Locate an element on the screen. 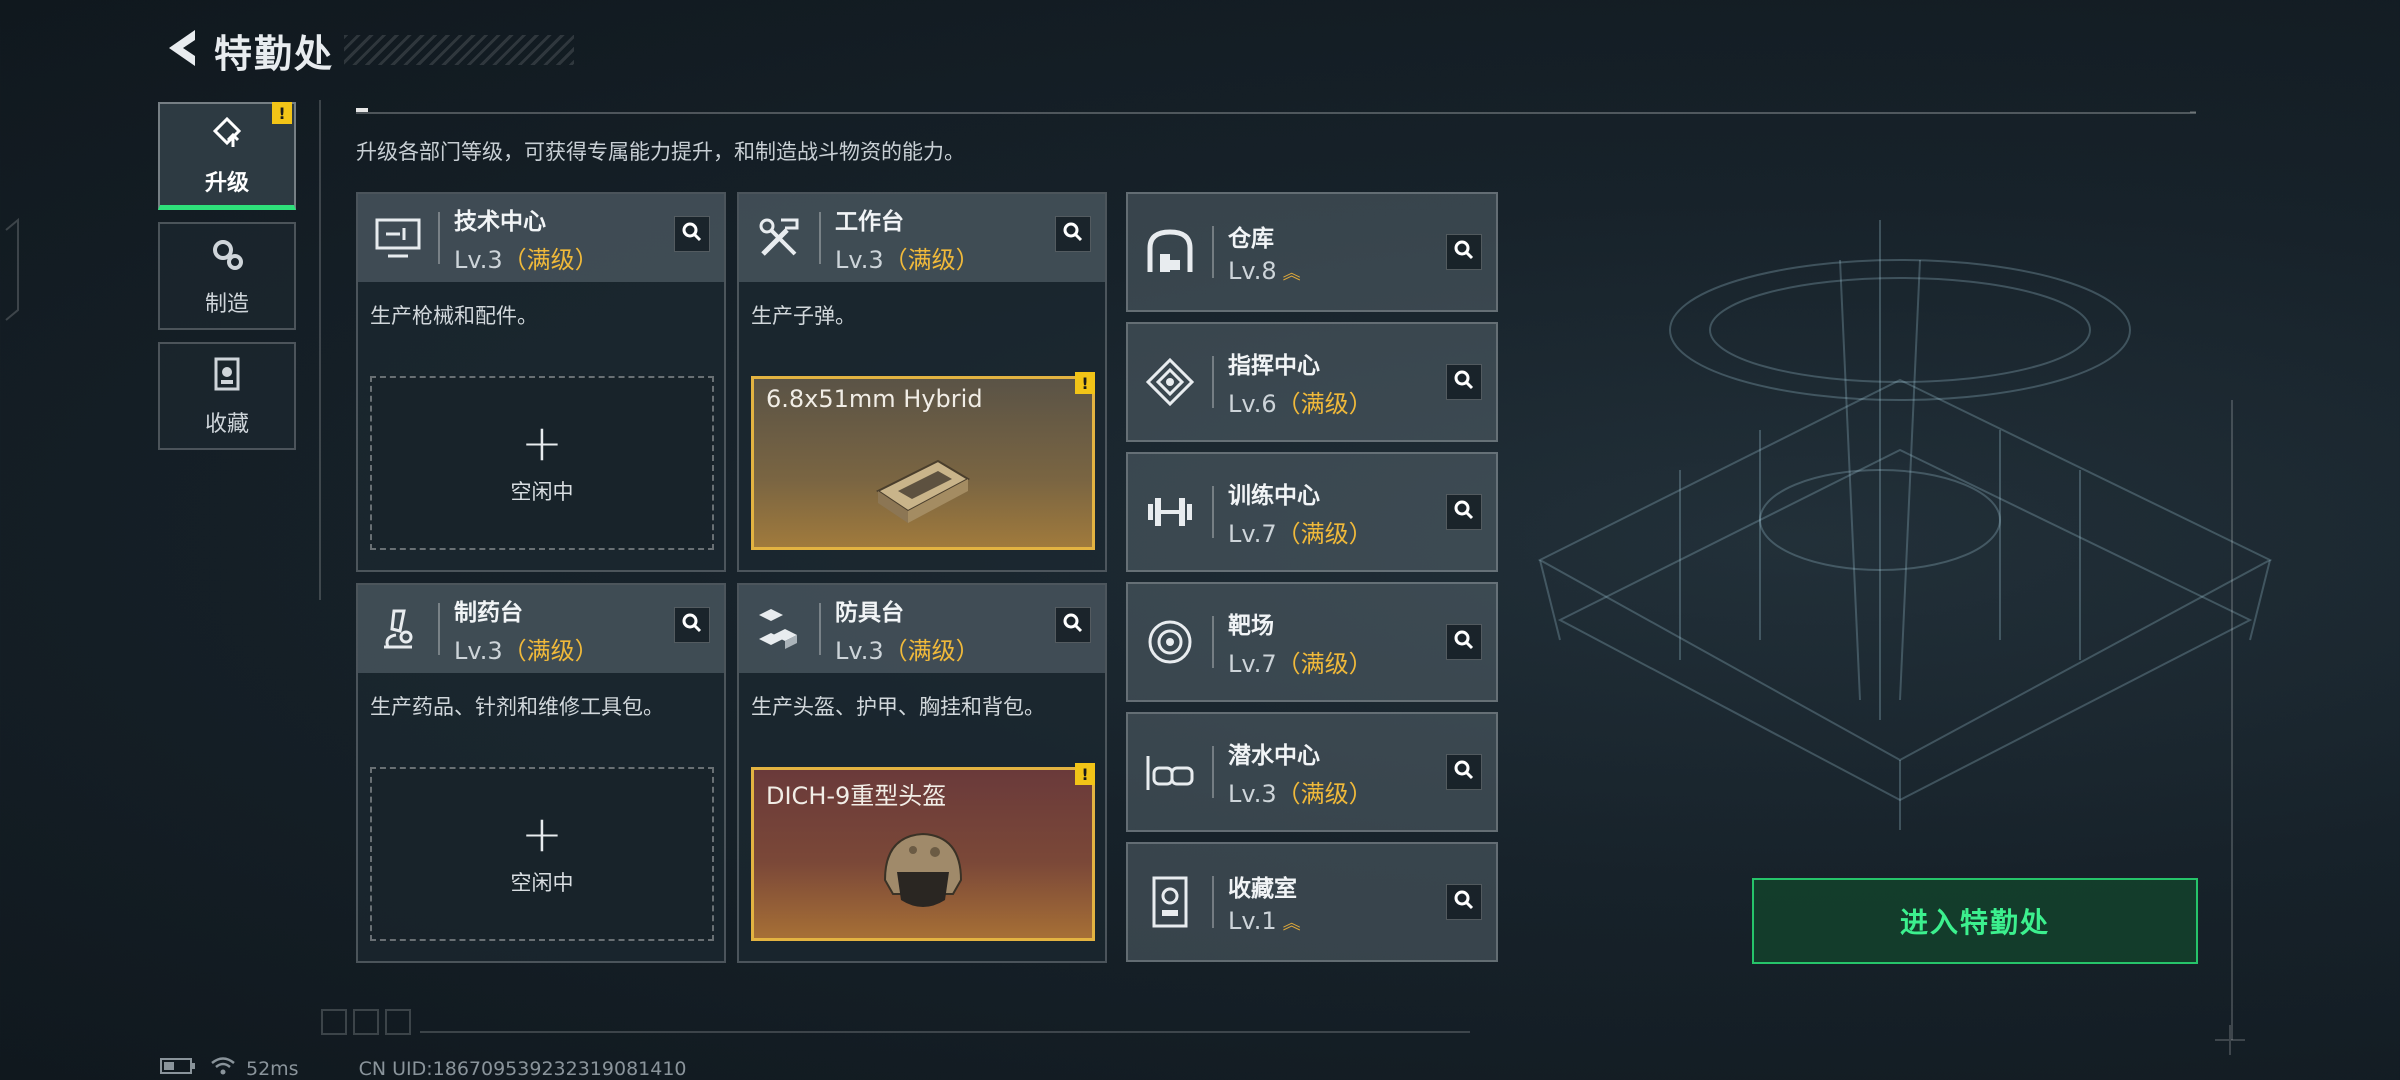 The width and height of the screenshot is (2400, 1080). target-icon is located at coordinates (1170, 642).